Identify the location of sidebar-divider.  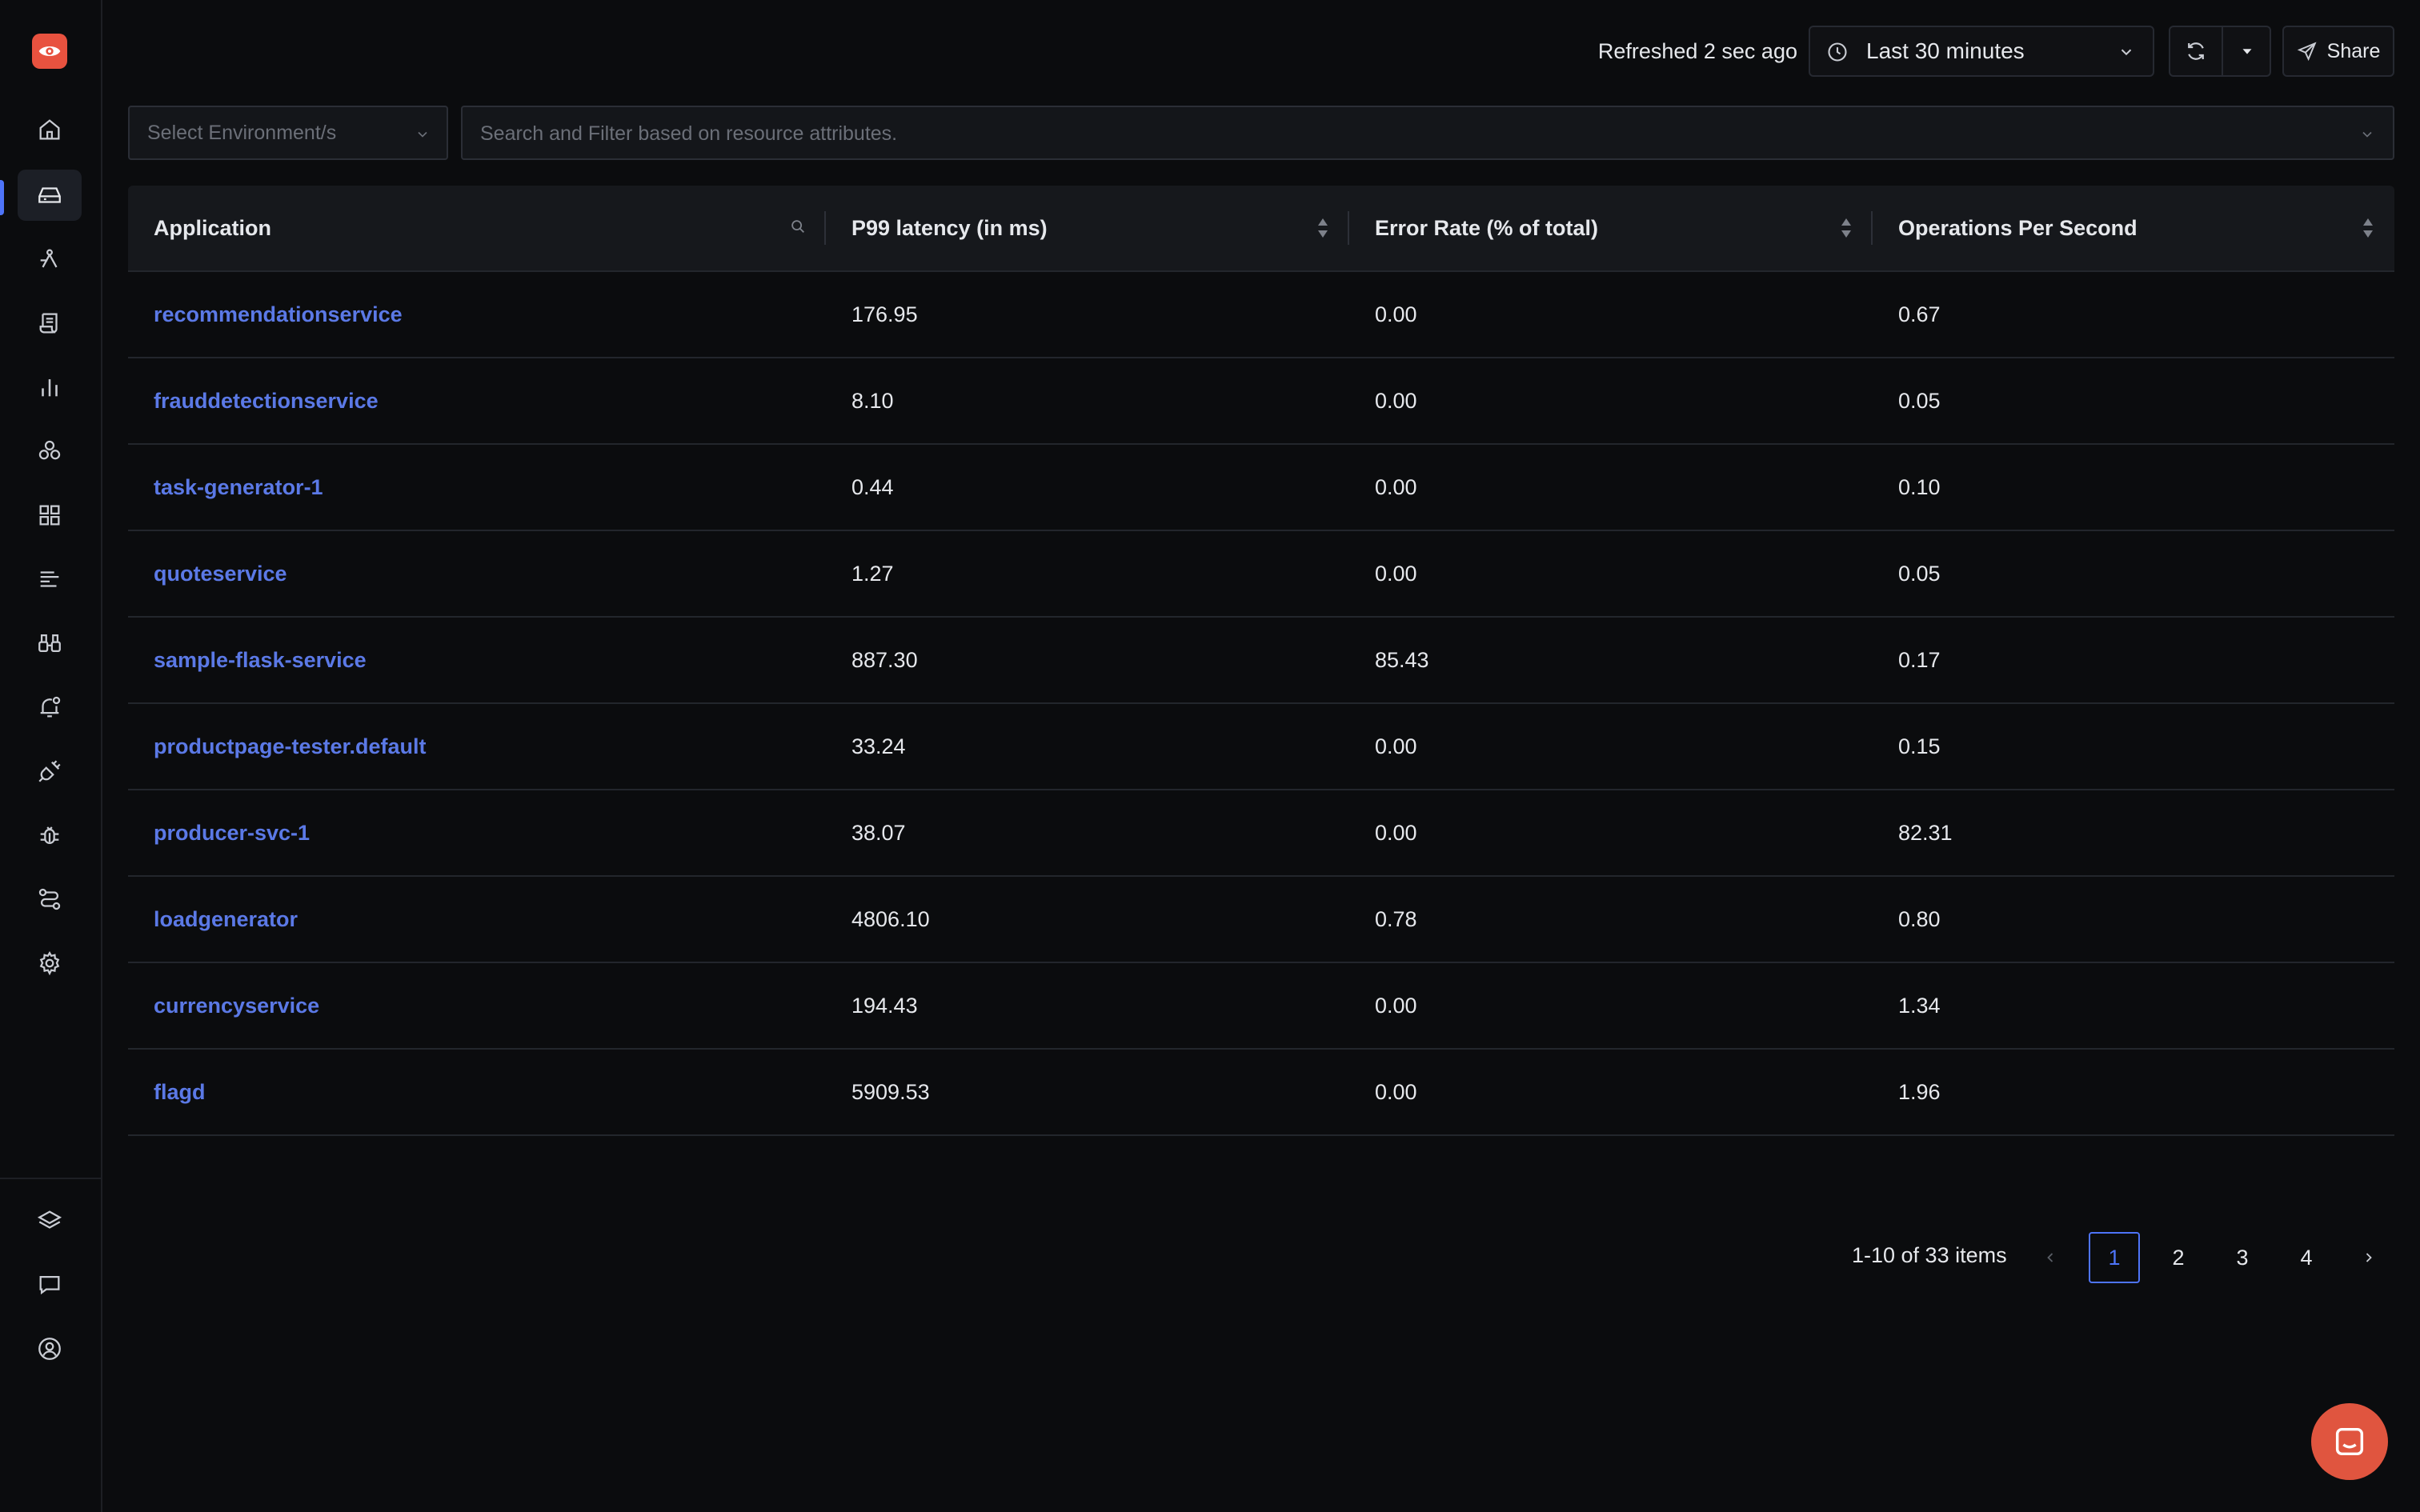
(50, 1178).